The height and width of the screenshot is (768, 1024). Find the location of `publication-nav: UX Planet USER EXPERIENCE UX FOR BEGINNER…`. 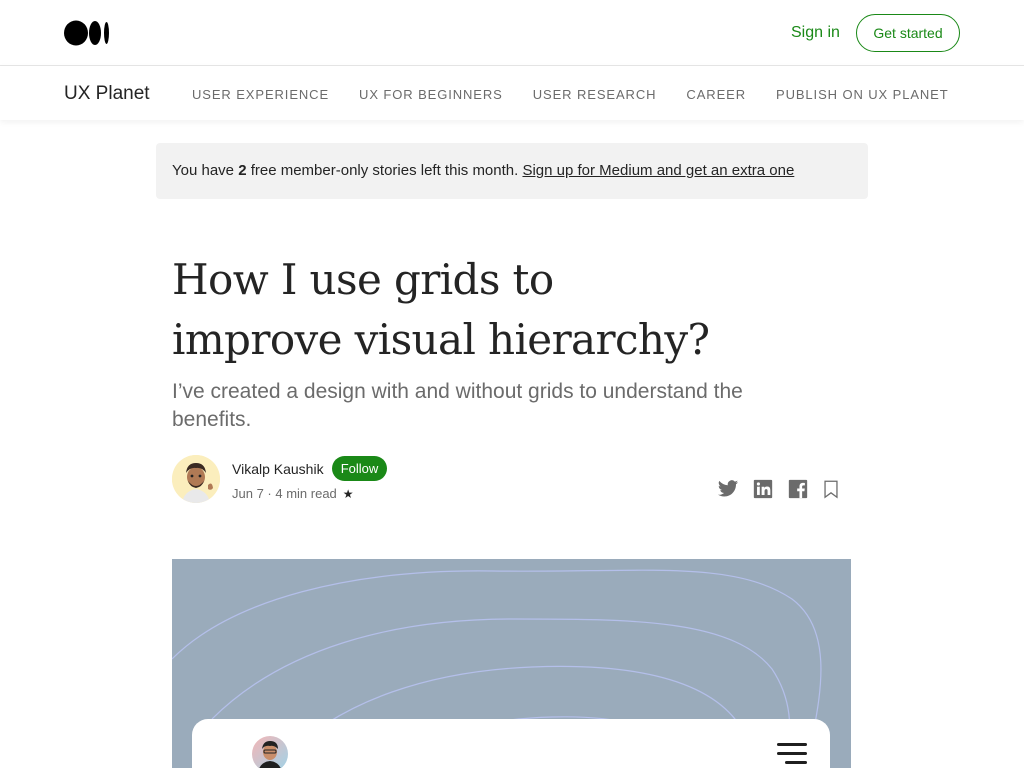

publication-nav: UX Planet USER EXPERIENCE UX FOR BEGINNER… is located at coordinates (512, 93).